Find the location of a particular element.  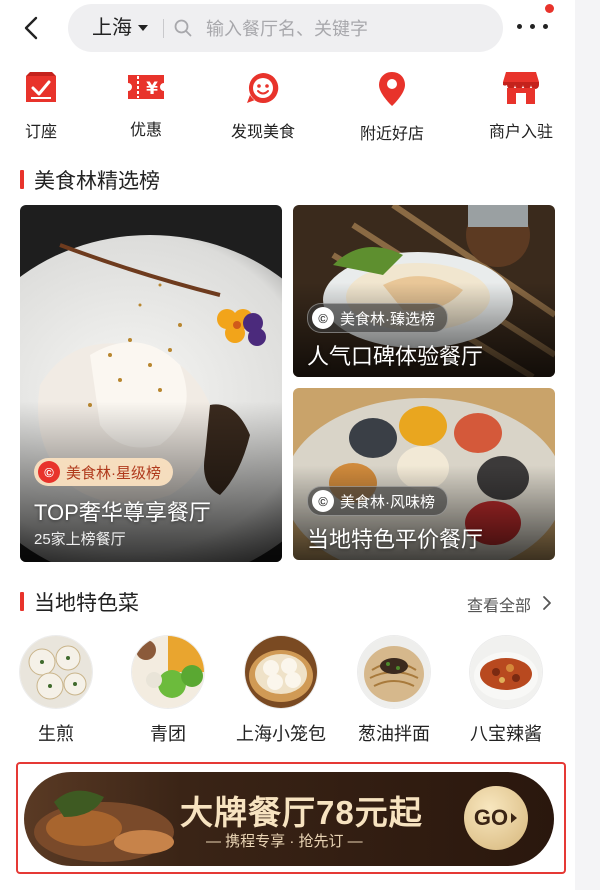

card-title: TOP奢华尊享餐厅 is located at coordinates (122, 512).